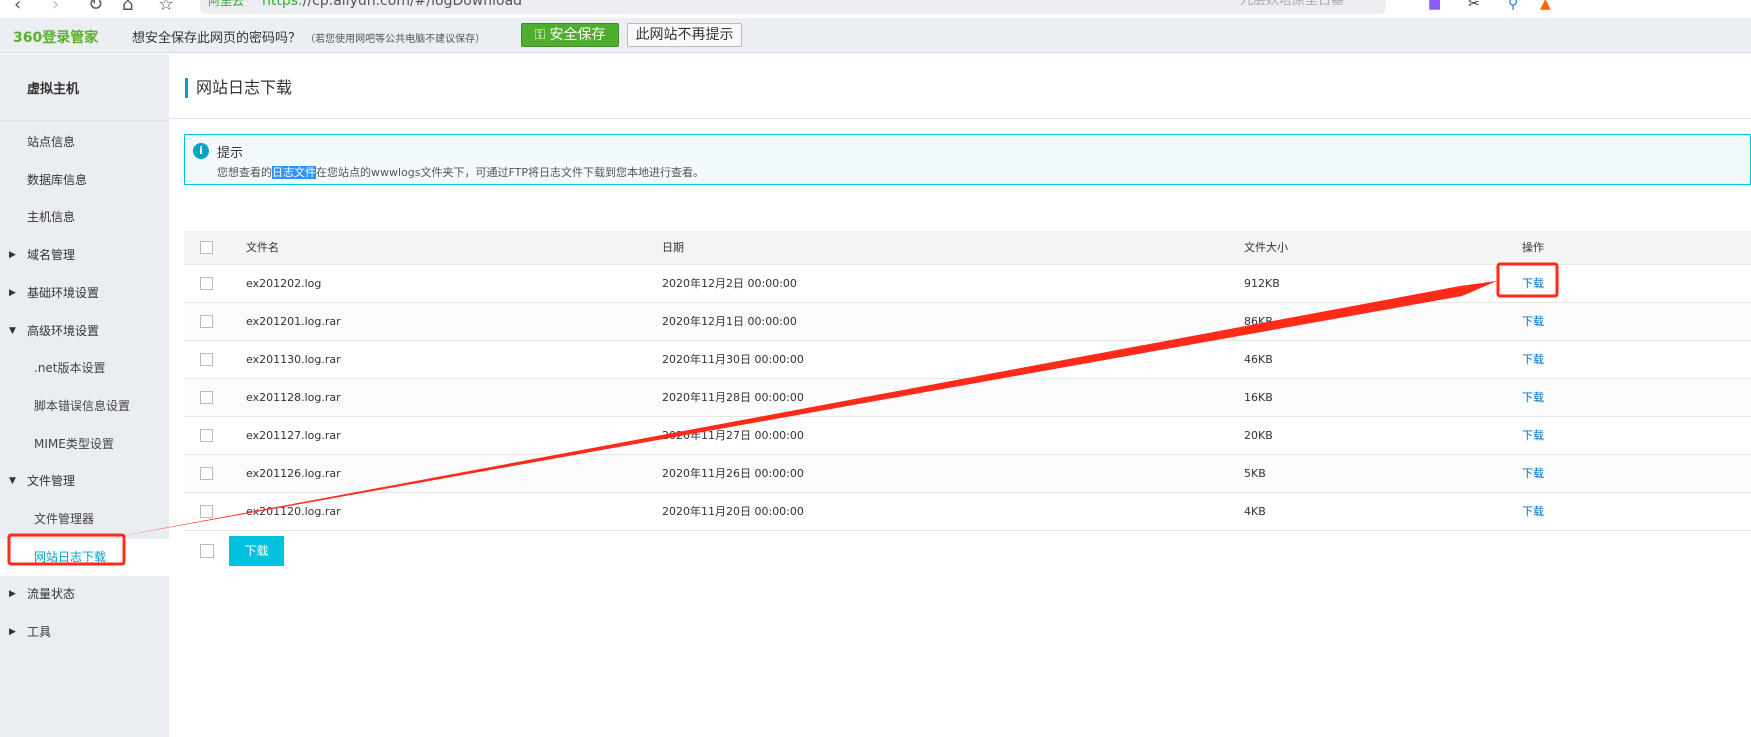  Describe the element at coordinates (207, 551) in the screenshot. I see `footer-select-checkbox` at that location.